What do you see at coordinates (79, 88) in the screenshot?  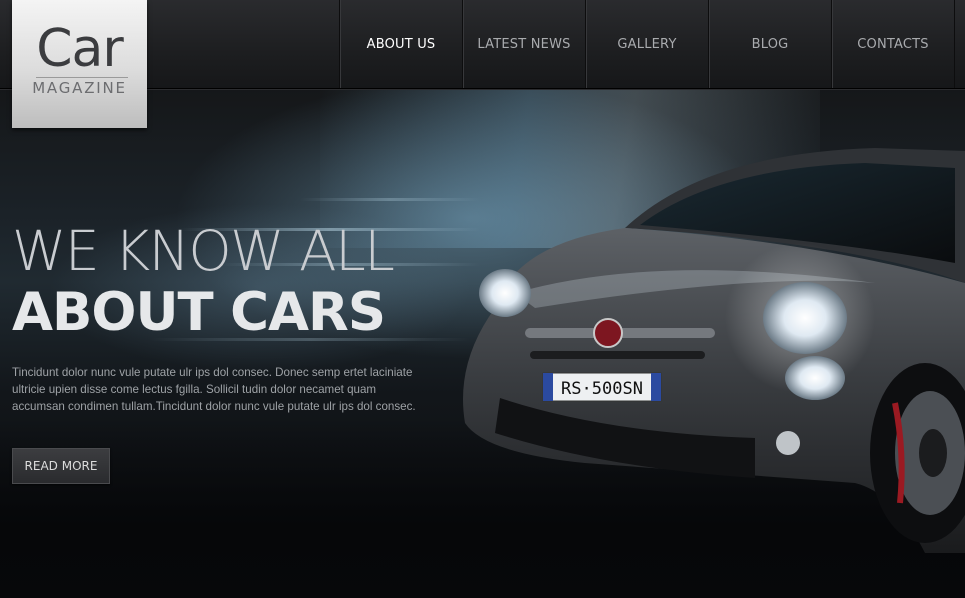 I see `logo-subtitle: MAGAZINE` at bounding box center [79, 88].